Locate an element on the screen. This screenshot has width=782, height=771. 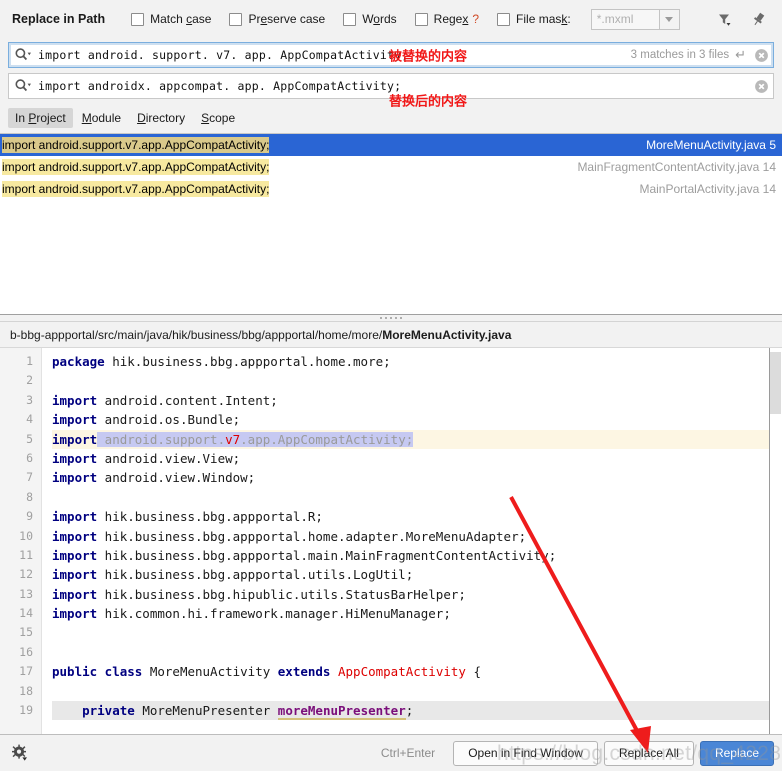
gear-icon is located at coordinates (20, 753).